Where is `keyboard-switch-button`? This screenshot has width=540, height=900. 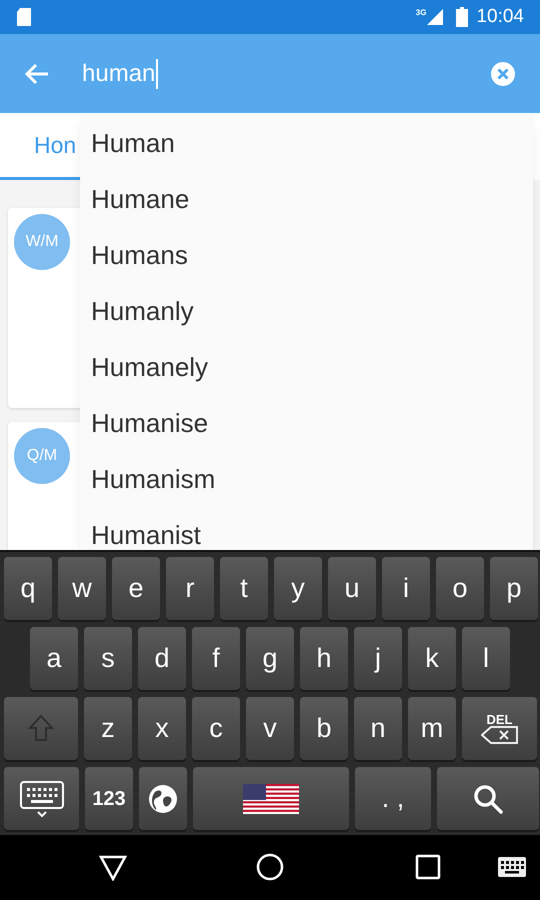 keyboard-switch-button is located at coordinates (512, 867).